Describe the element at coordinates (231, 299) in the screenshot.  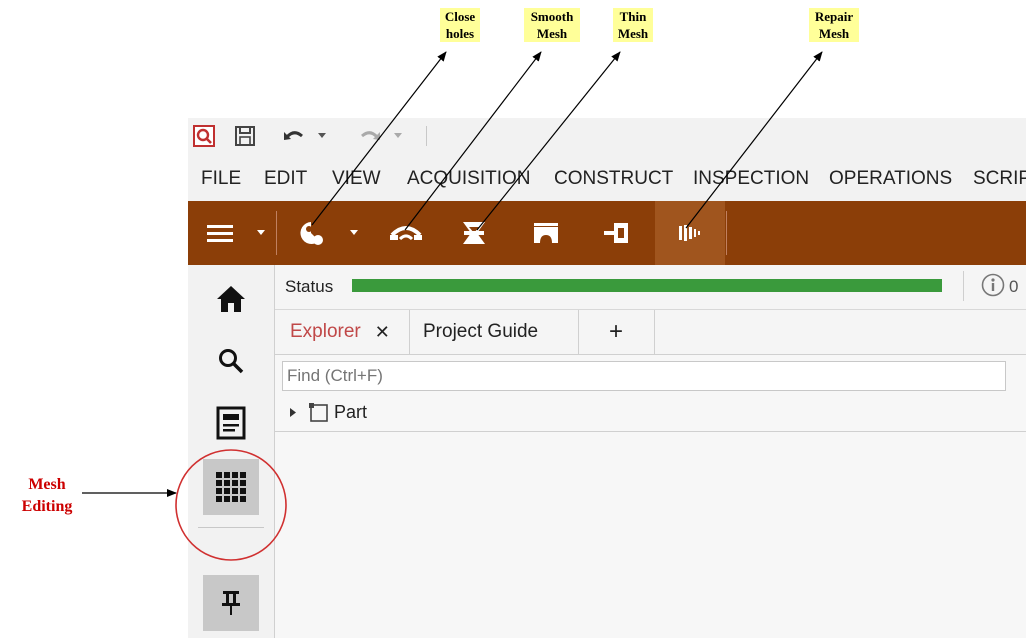
I see `home-icon` at that location.